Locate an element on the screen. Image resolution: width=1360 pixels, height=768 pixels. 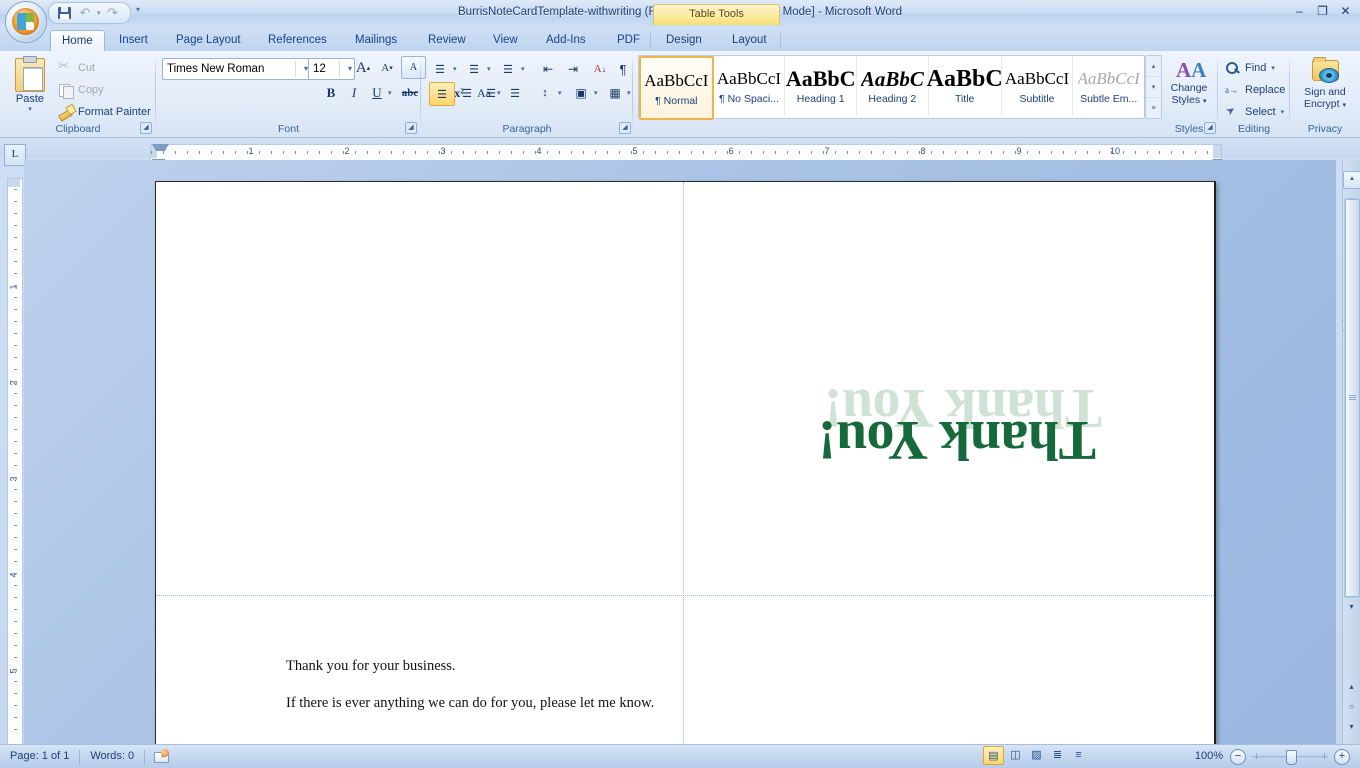
scrollbar-thumb is located at coordinates (1352, 398).